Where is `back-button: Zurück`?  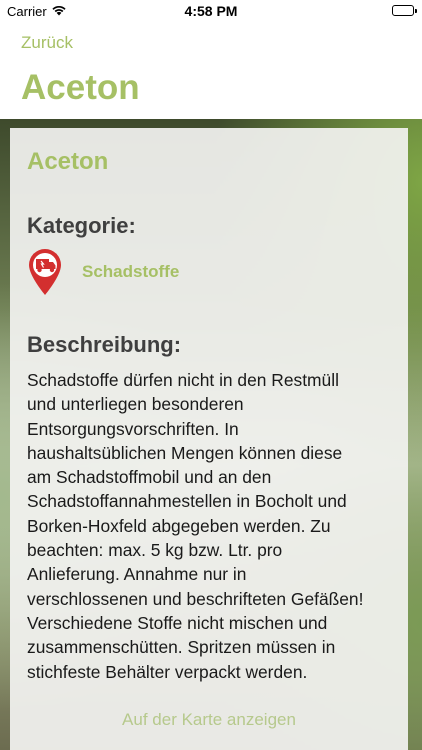 back-button: Zurück is located at coordinates (47, 43).